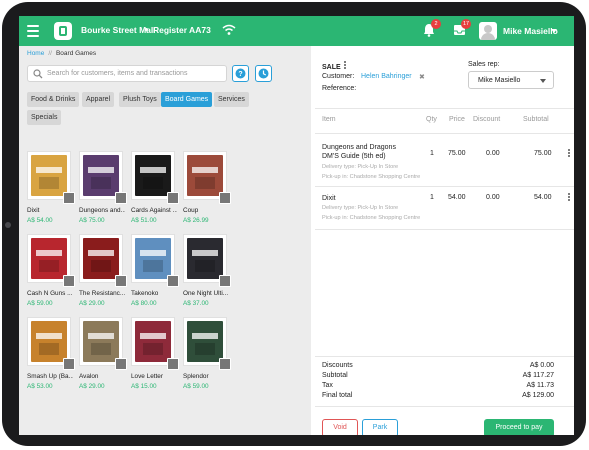  What do you see at coordinates (457, 153) in the screenshot?
I see `line-item-price: 75.00` at bounding box center [457, 153].